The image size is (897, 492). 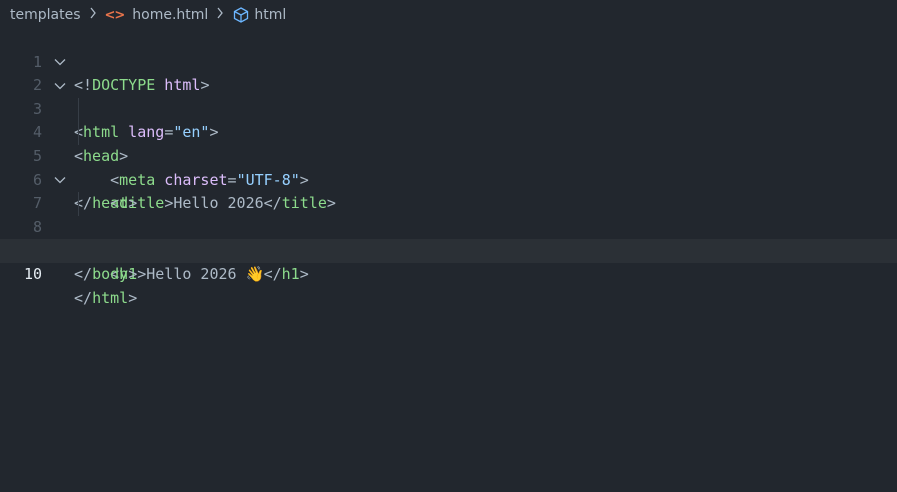 What do you see at coordinates (448, 15) in the screenshot?
I see `breadcrumb: templates <> home.html html` at bounding box center [448, 15].